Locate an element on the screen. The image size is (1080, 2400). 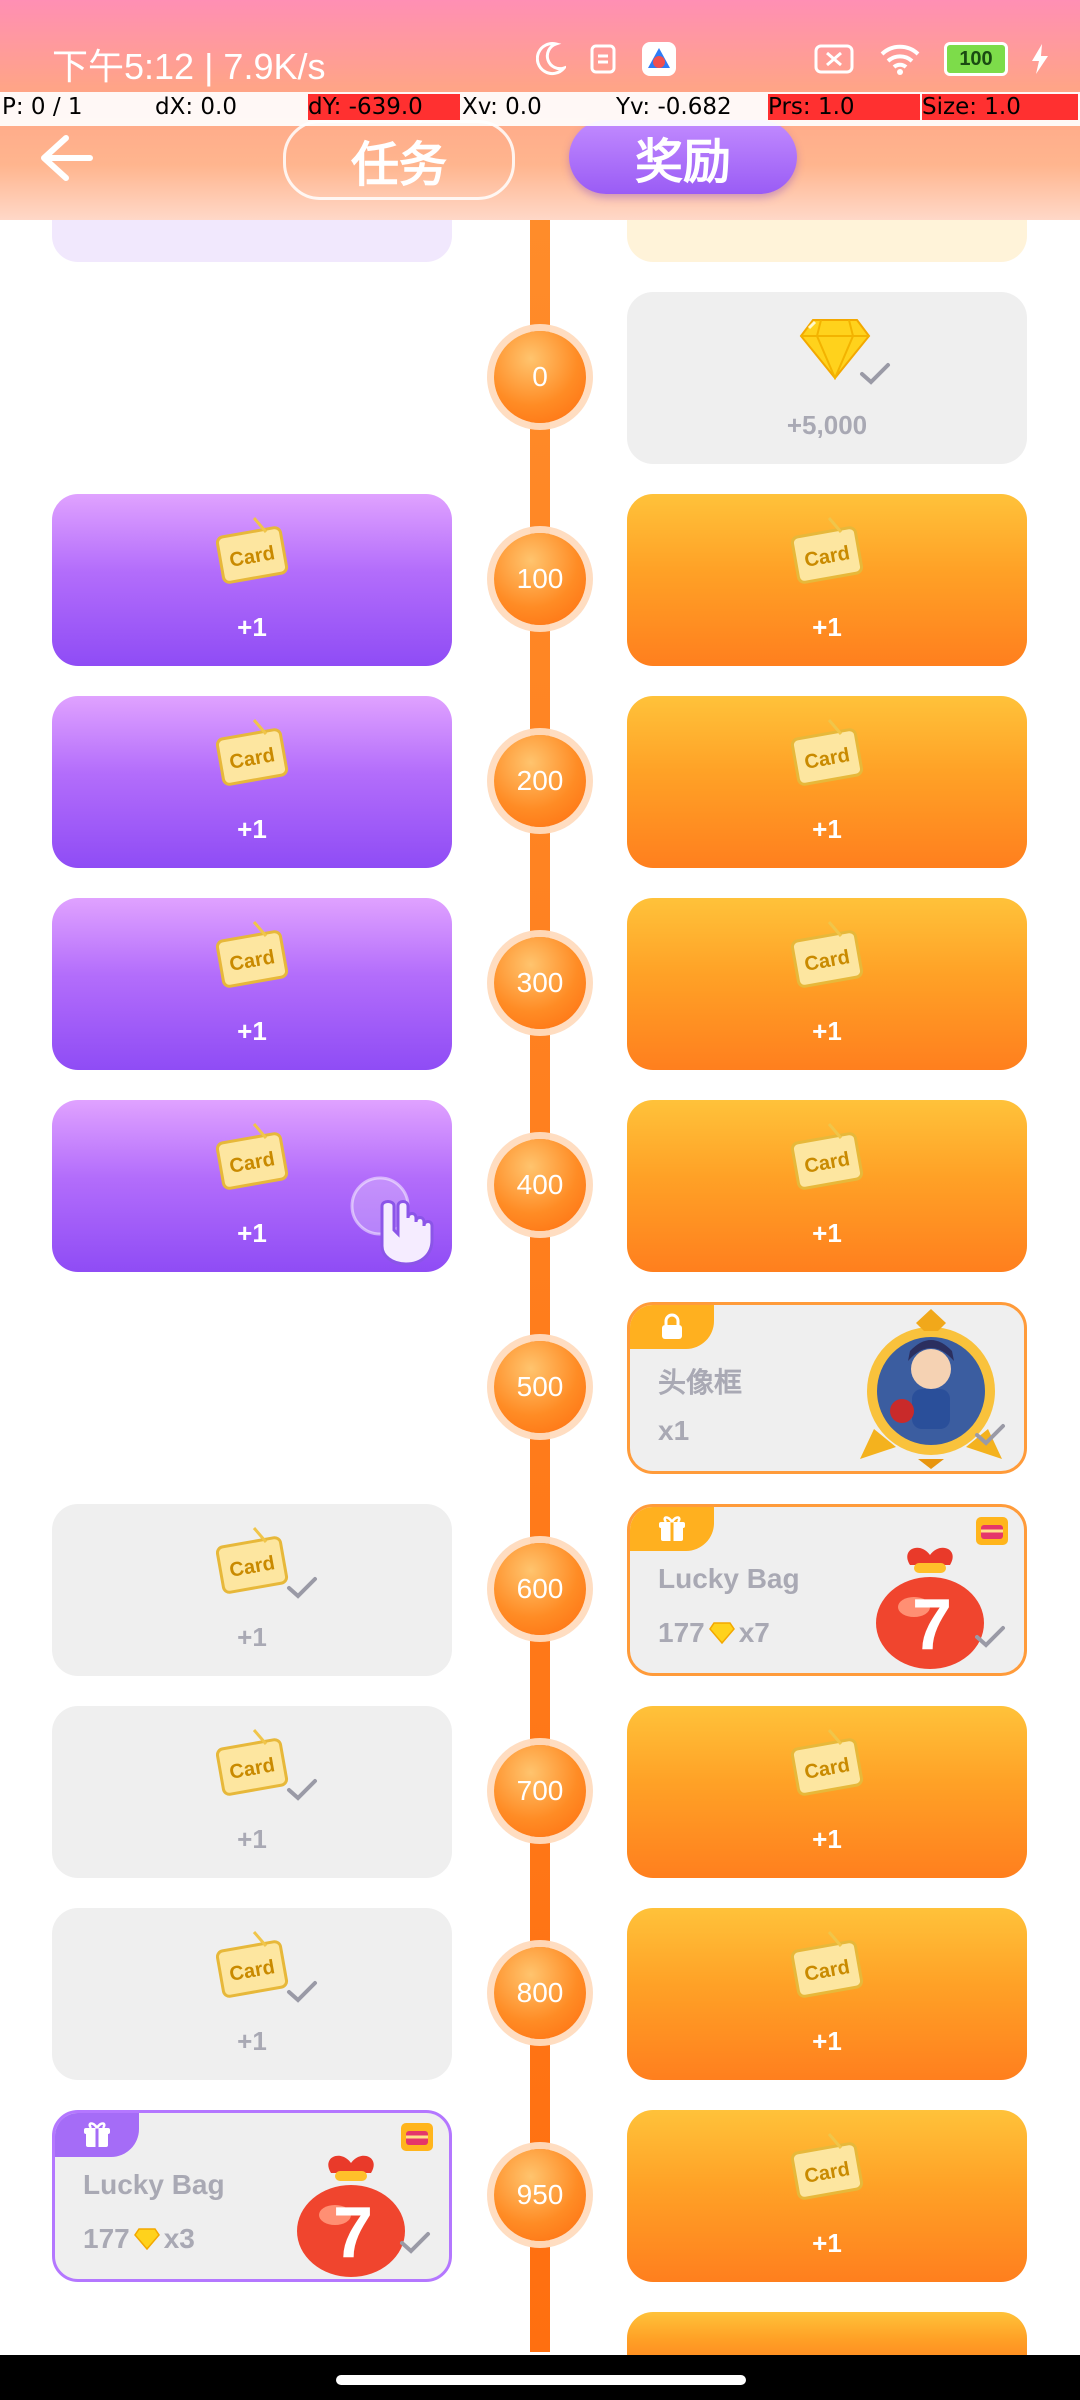
card-reward-800-right: Card +1 is located at coordinates (827, 1994).